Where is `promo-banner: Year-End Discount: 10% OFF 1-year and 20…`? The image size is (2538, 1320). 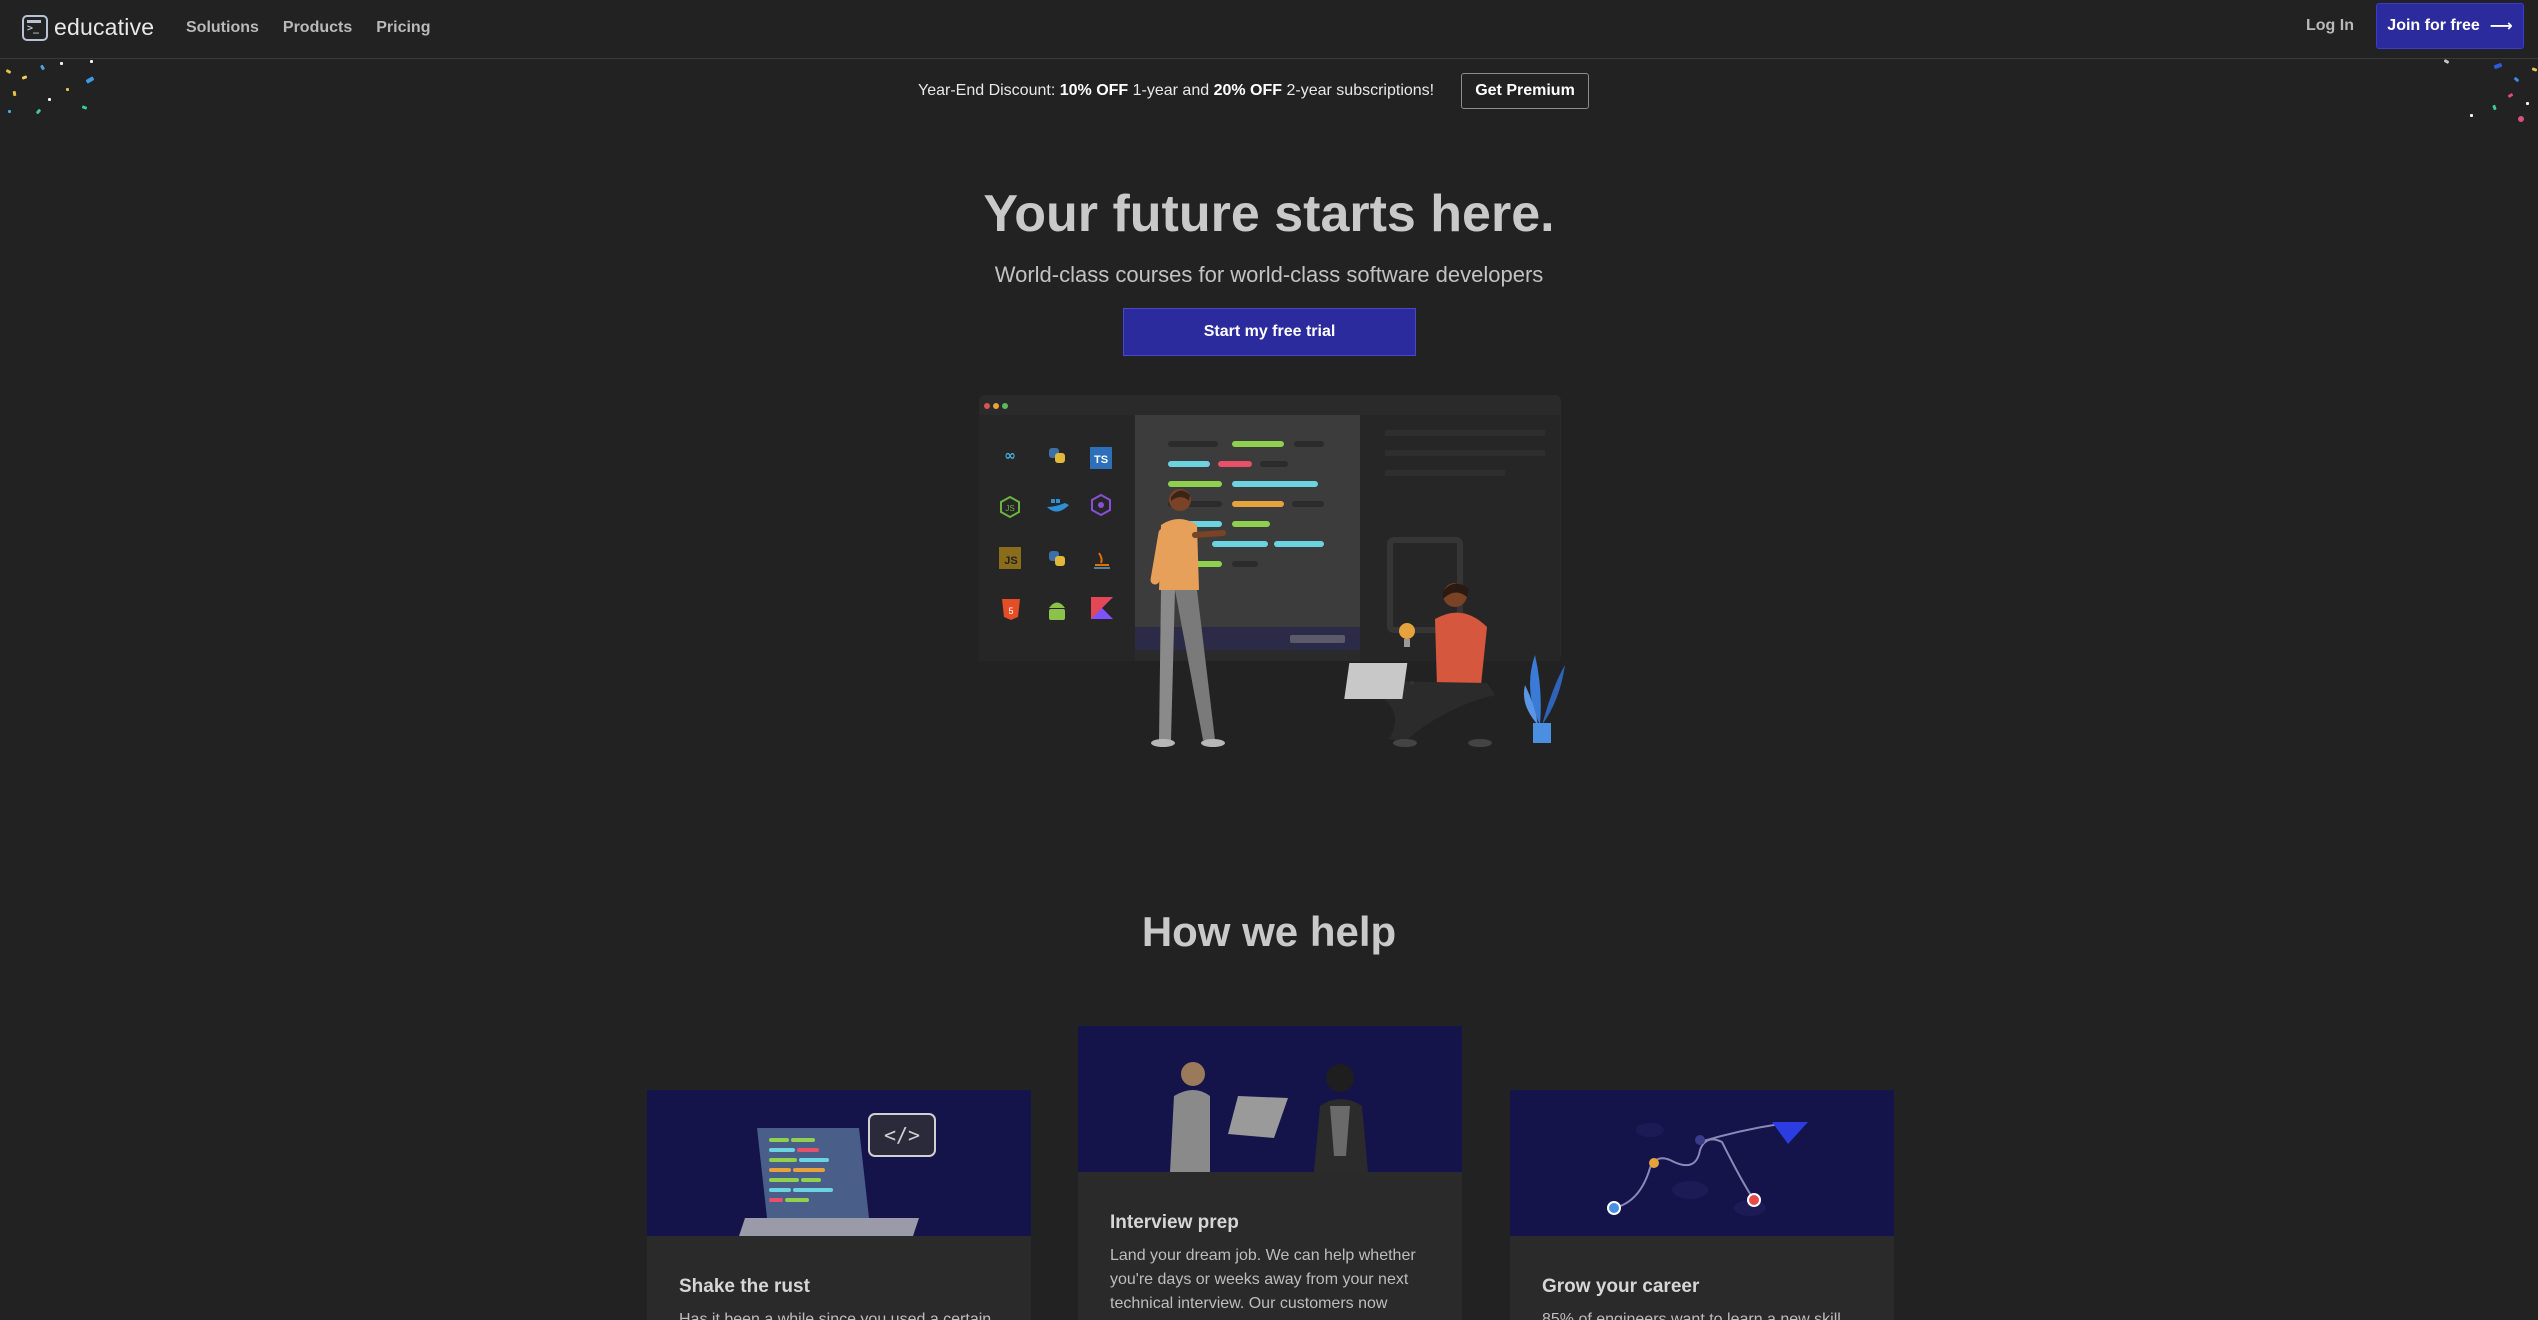 promo-banner: Year-End Discount: 10% OFF 1-year and 20… is located at coordinates (1269, 92).